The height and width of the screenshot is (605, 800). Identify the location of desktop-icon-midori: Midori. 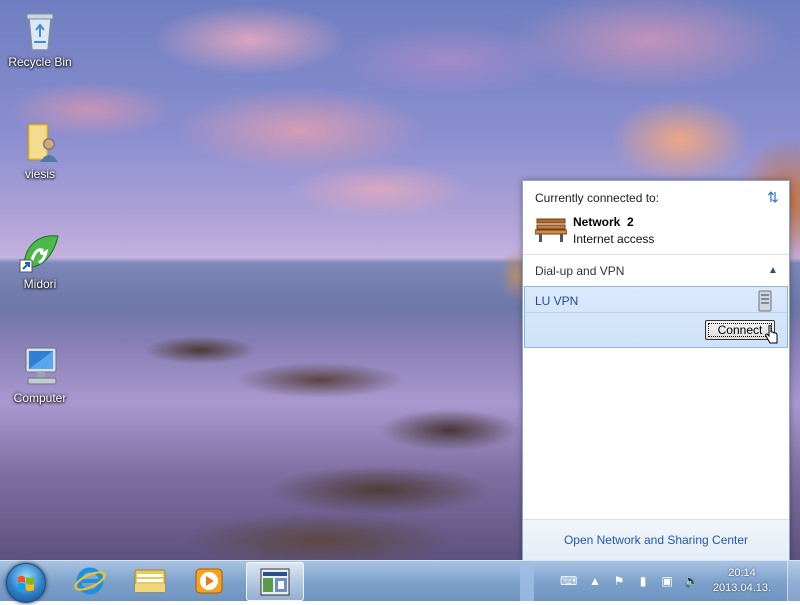
(40, 260).